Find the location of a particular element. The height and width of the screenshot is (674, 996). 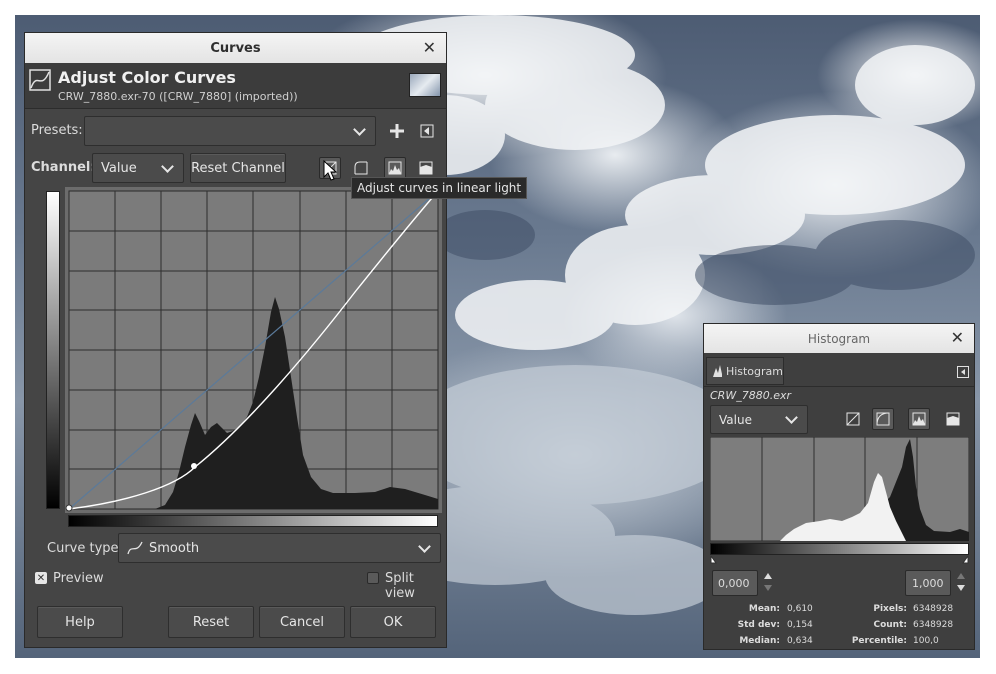

mean-value: 0,610 is located at coordinates (800, 609).